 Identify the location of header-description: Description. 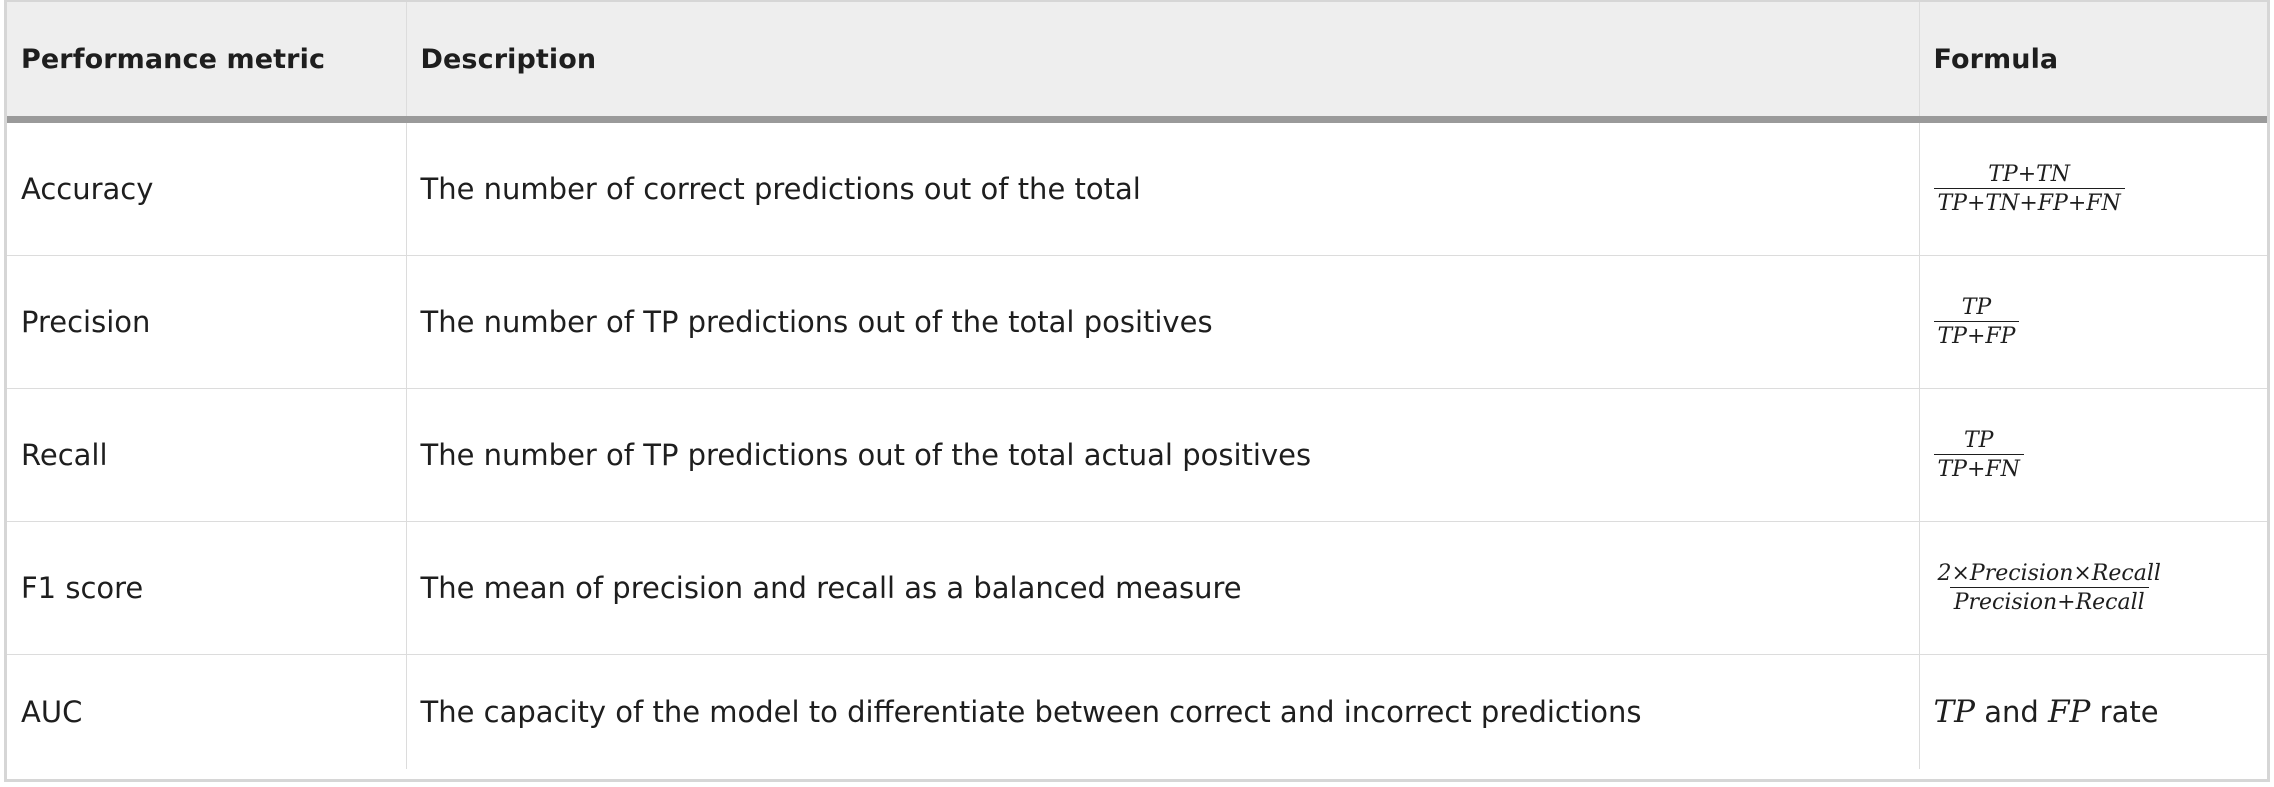
(1163, 62).